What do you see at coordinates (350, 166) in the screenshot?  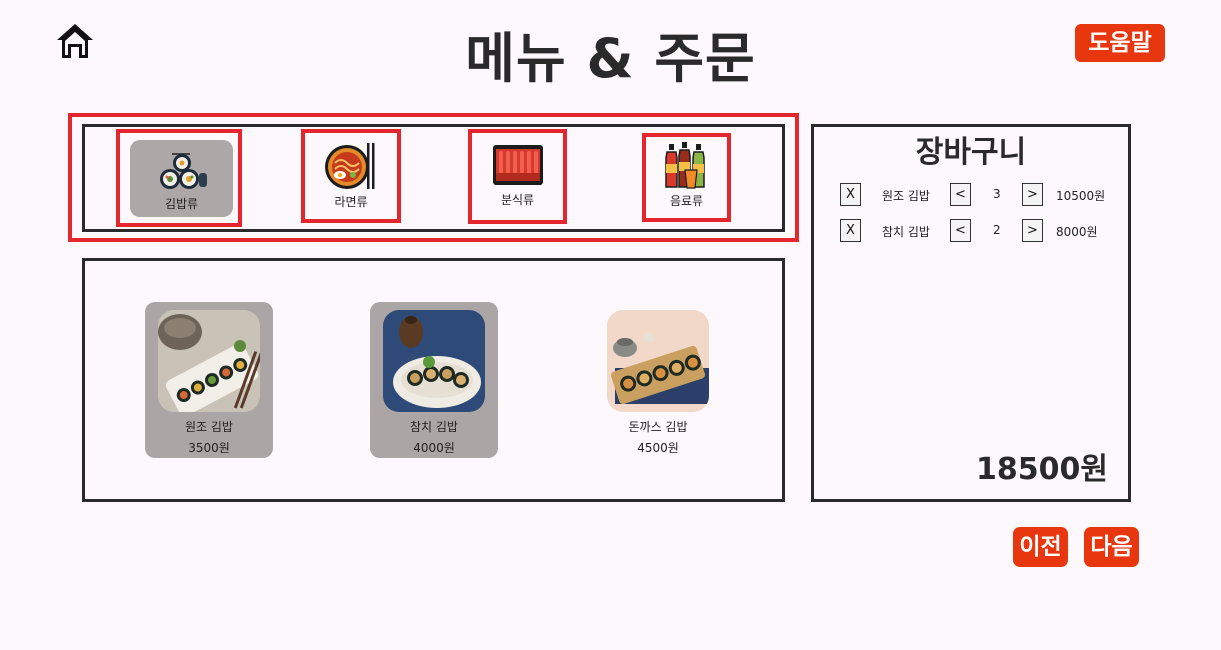 I see `ramen-icon` at bounding box center [350, 166].